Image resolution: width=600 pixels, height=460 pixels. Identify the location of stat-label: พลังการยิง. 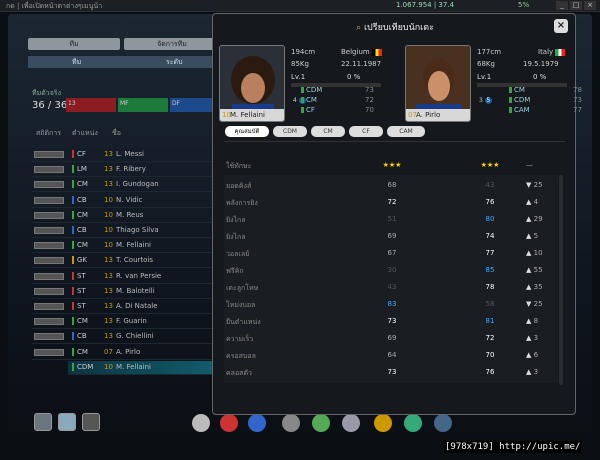
(242, 203).